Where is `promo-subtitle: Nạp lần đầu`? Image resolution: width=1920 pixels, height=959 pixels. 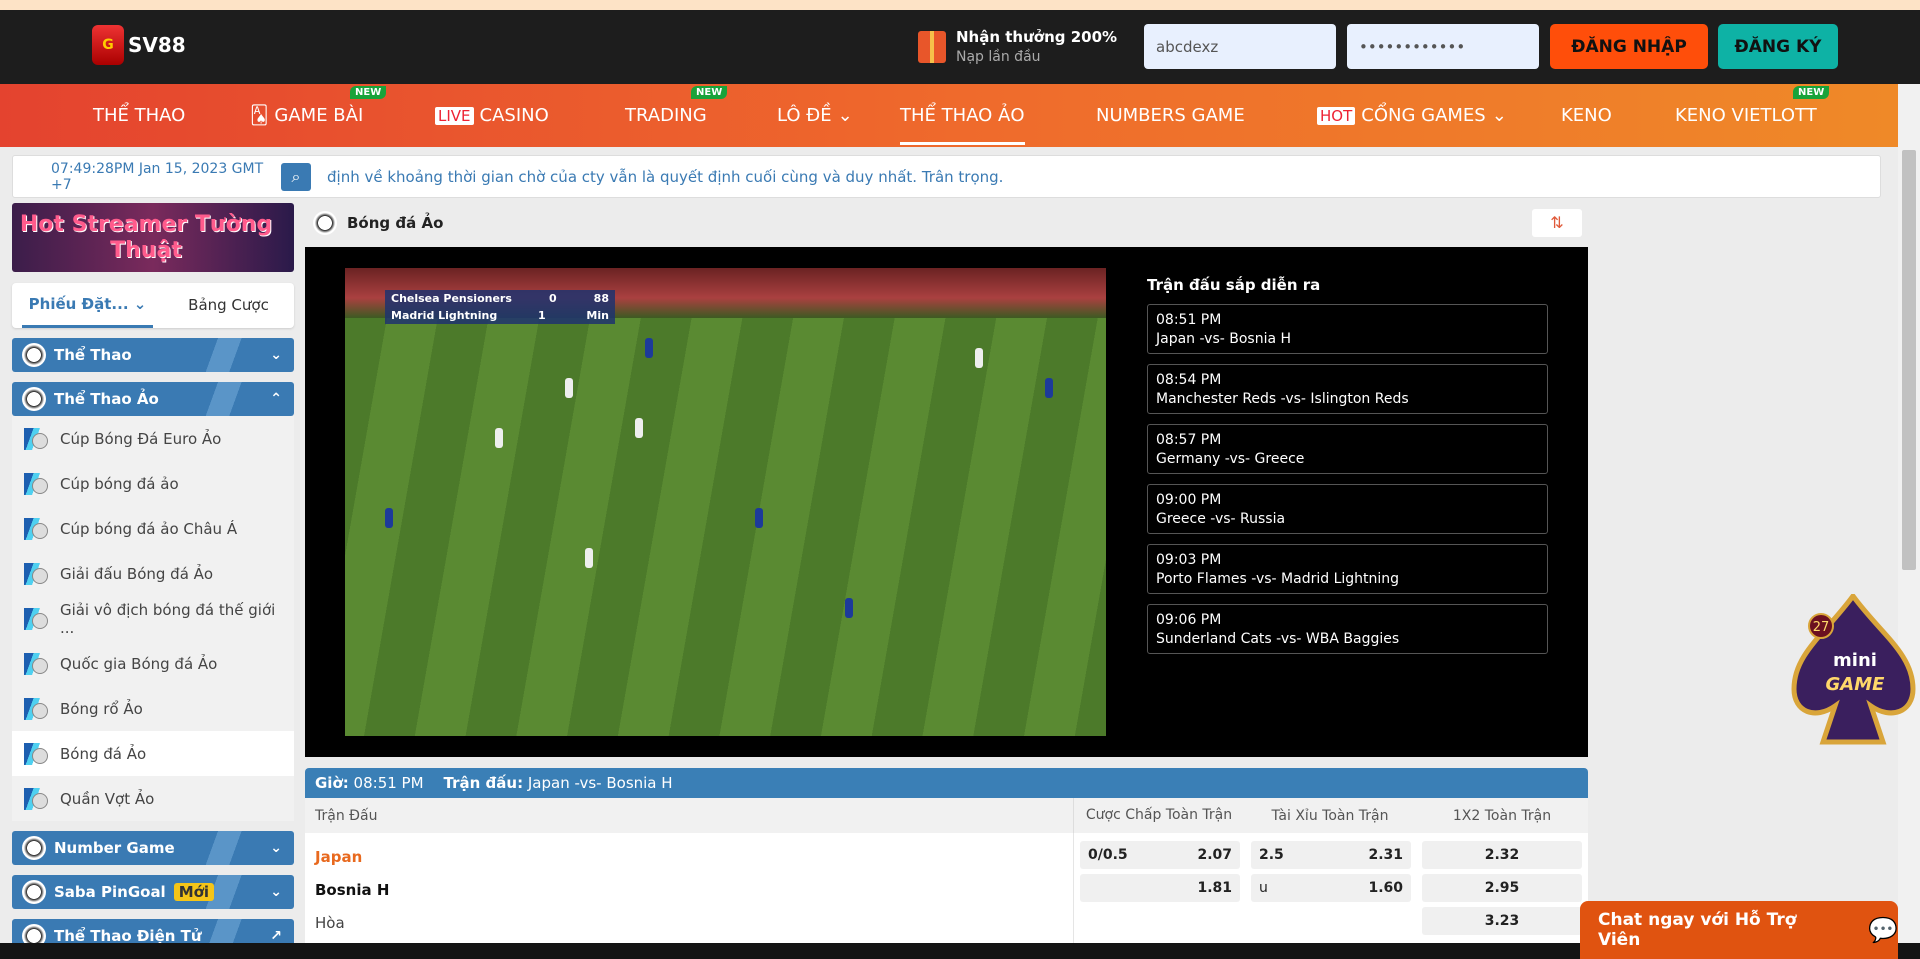 promo-subtitle: Nạp lần đầu is located at coordinates (998, 57).